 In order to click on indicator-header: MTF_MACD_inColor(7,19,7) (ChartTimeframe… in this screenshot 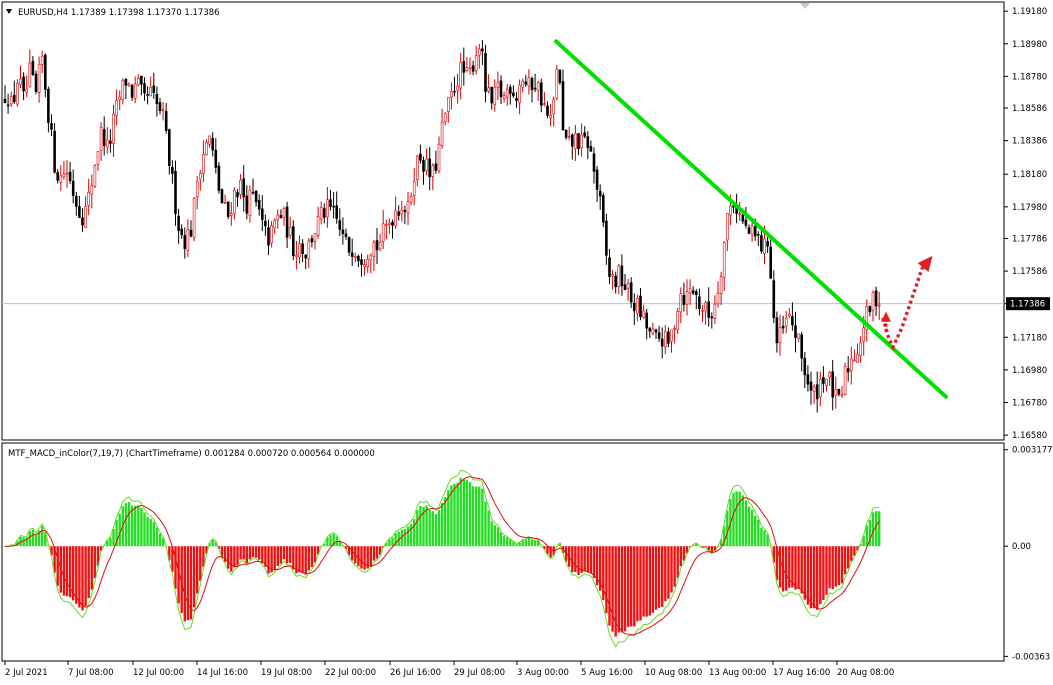, I will do `click(191, 454)`.